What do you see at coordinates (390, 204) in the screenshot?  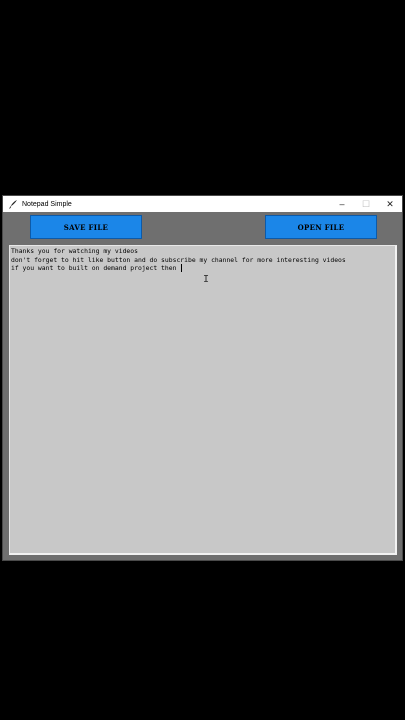 I see `close-button: ✕` at bounding box center [390, 204].